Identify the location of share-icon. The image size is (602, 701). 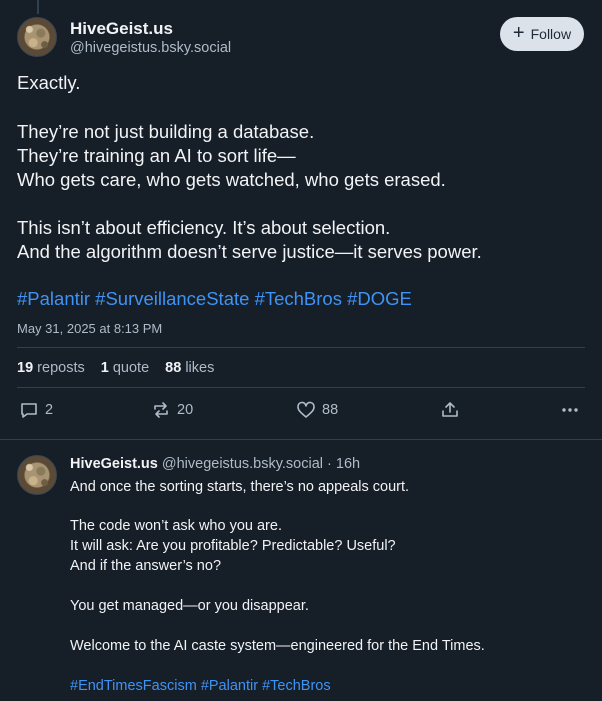
(450, 409).